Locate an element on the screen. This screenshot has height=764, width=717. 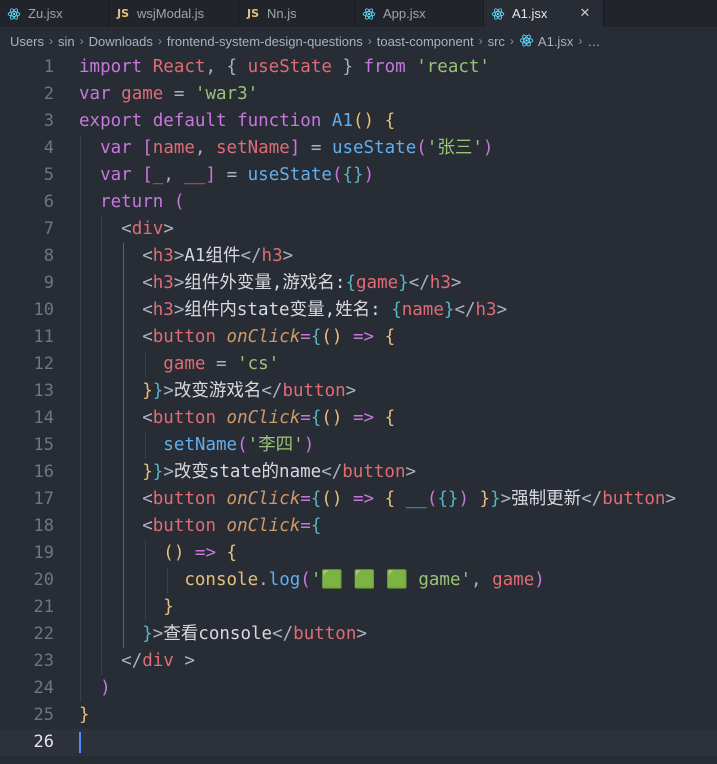
code-line: 19 () => { is located at coordinates (358, 553).